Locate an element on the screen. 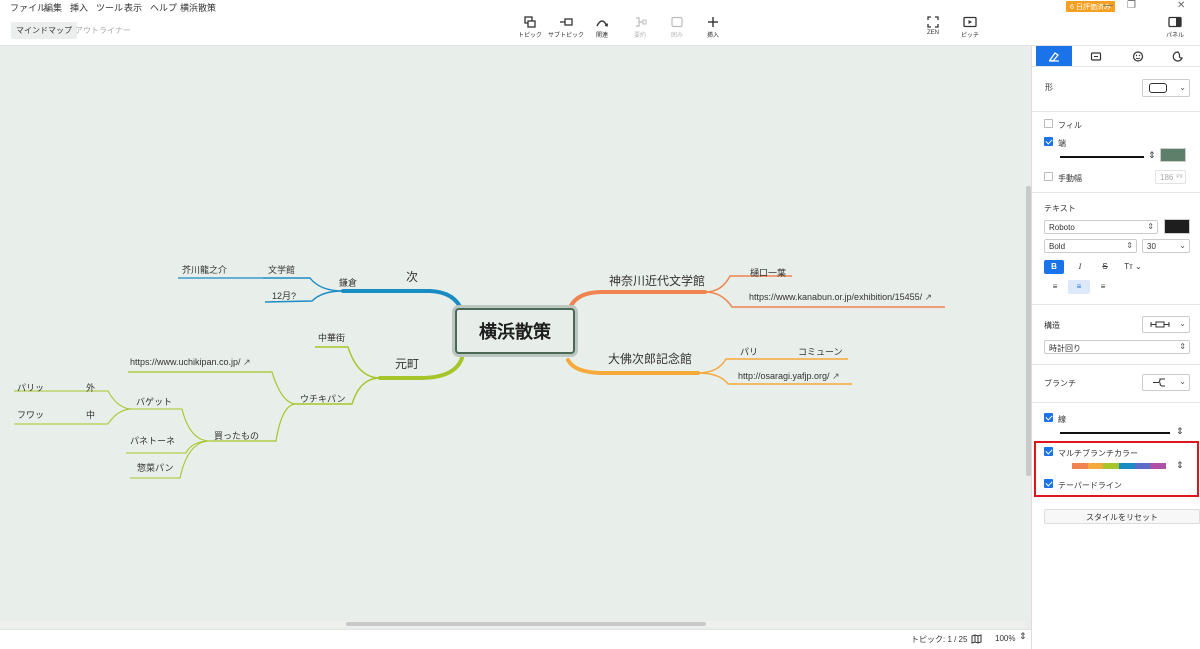 This screenshot has height=649, width=1200. insert-button: 挿入 is located at coordinates (713, 27).